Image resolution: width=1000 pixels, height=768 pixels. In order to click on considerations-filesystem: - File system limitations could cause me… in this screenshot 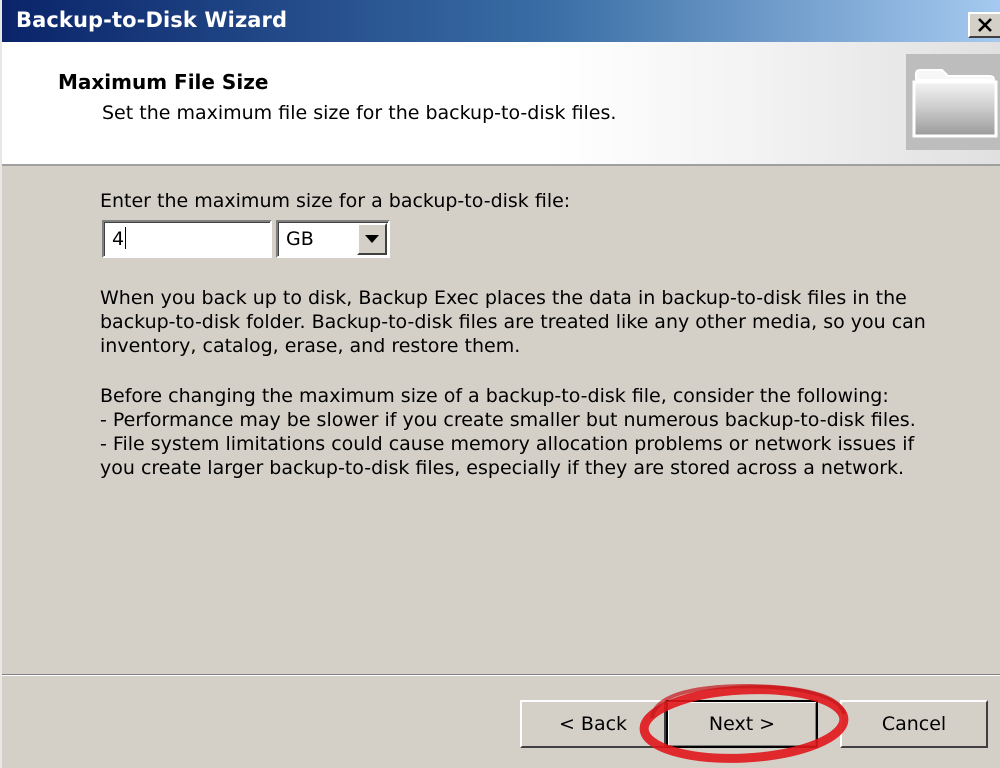, I will do `click(507, 456)`.